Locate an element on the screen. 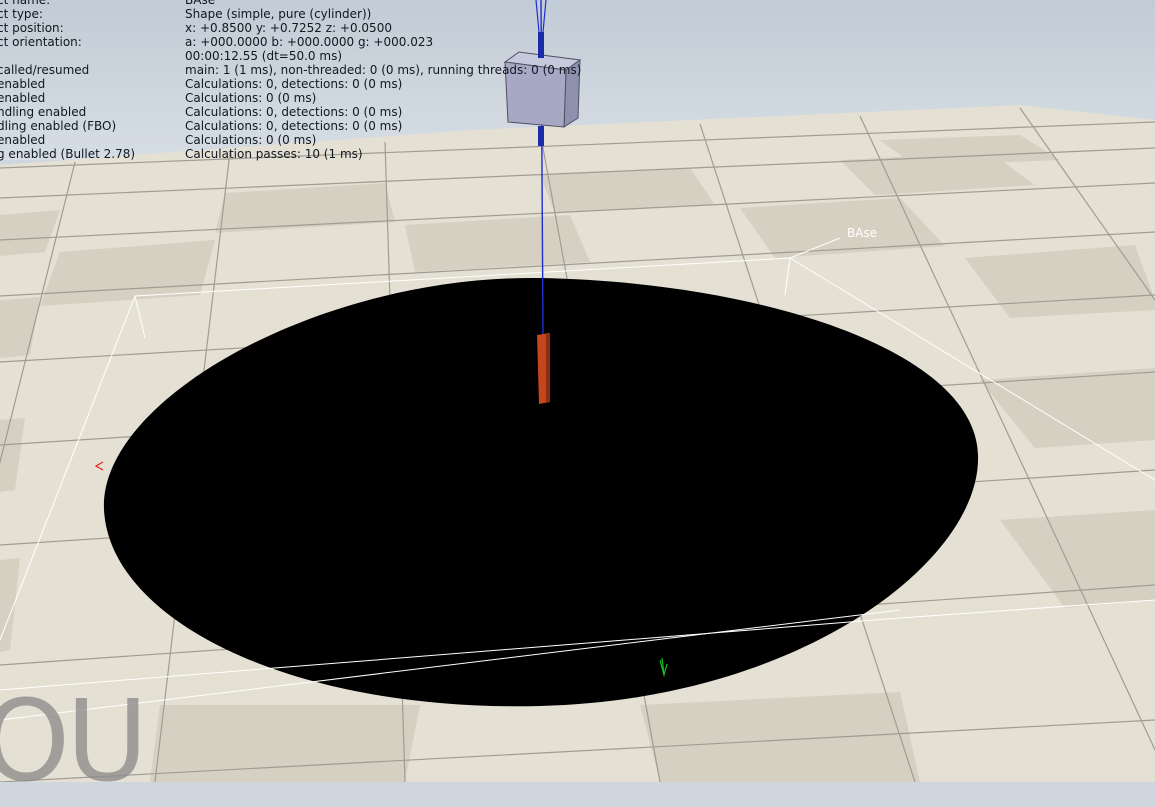 This screenshot has width=1155, height=807. red-post is located at coordinates (543, 368).